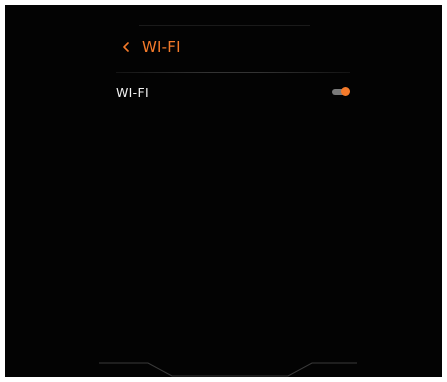 This screenshot has width=447, height=382. I want to click on wifi-toggle, so click(341, 92).